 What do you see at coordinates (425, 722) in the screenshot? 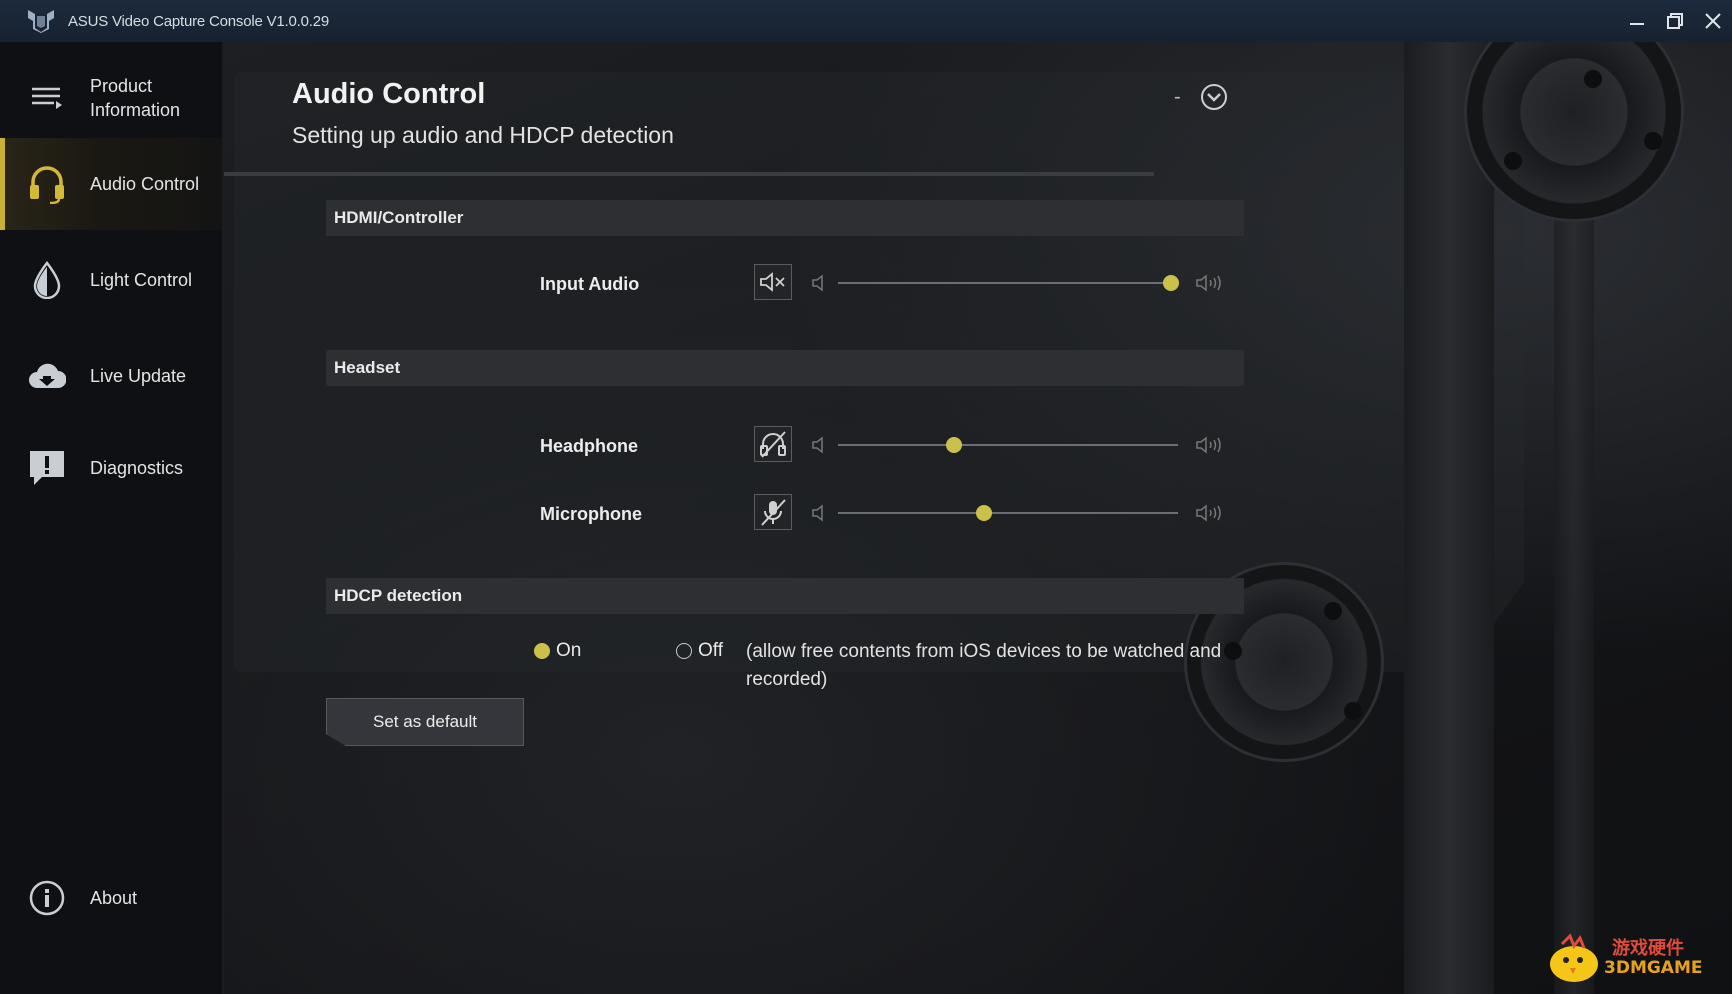
I see `set-as-default-button: Set as default` at bounding box center [425, 722].